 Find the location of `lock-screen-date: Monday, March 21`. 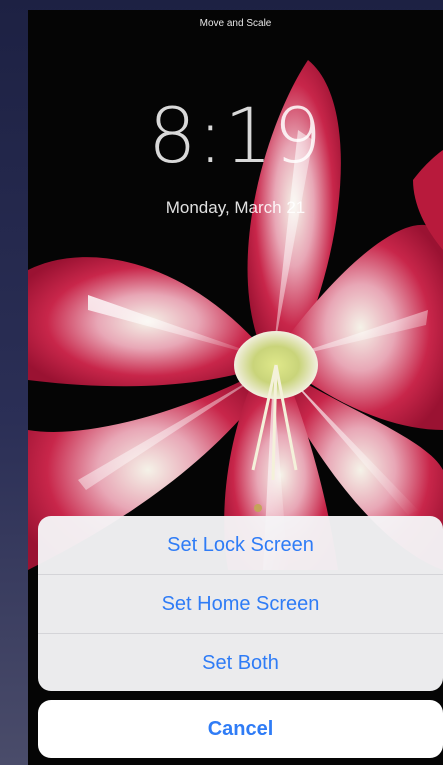

lock-screen-date: Monday, March 21 is located at coordinates (235, 207).